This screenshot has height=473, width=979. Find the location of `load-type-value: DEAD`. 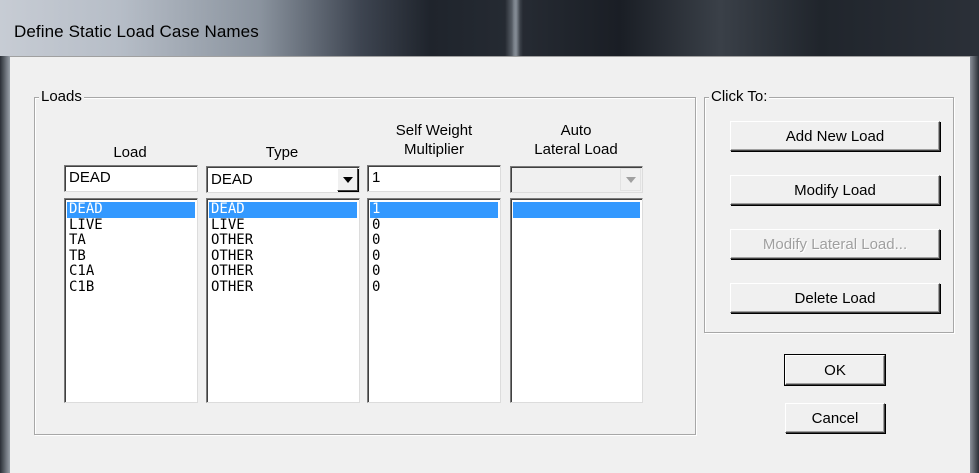

load-type-value: DEAD is located at coordinates (232, 179).